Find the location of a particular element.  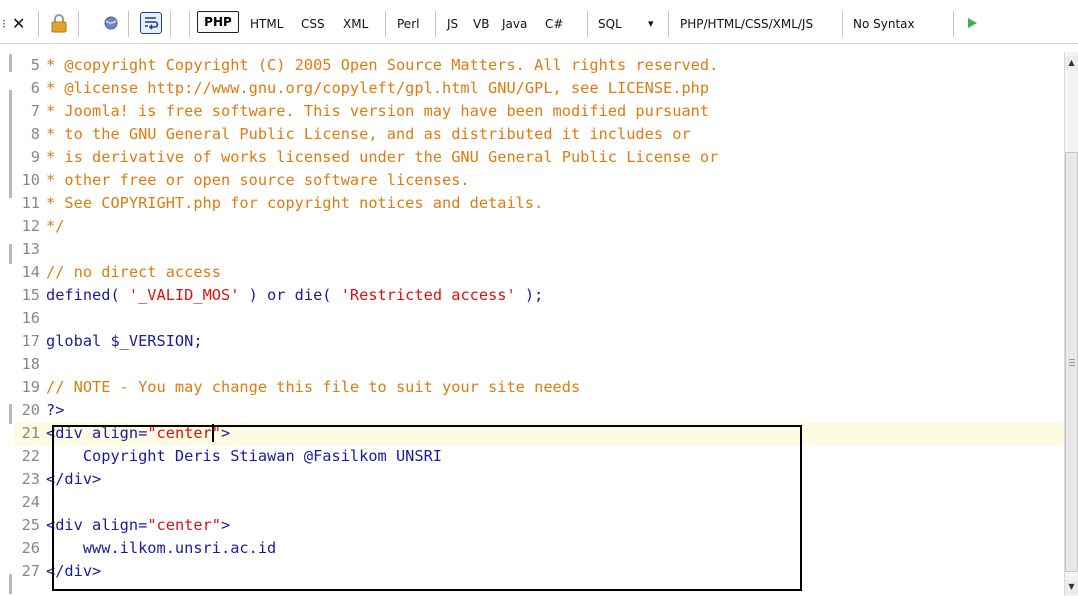

code-text: */ is located at coordinates (55, 226).